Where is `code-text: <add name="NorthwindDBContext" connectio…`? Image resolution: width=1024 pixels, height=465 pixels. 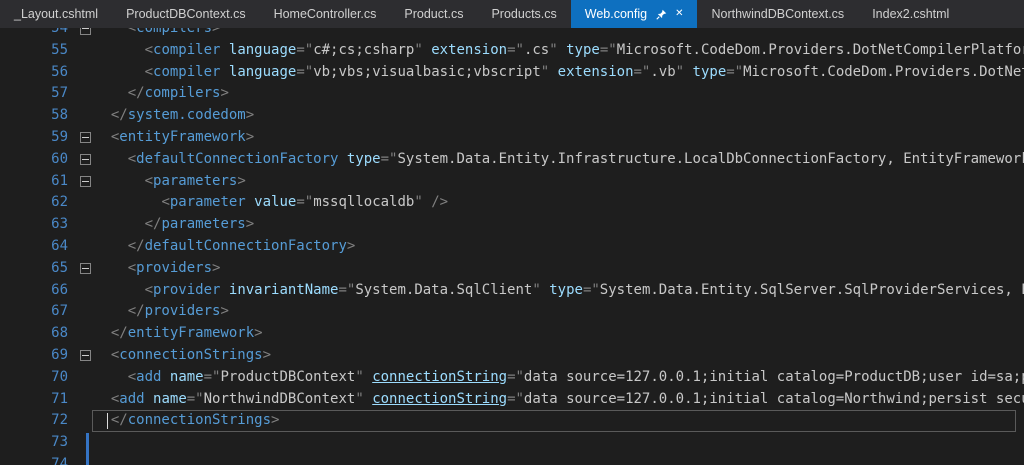 code-text: <add name="NorthwindDBContext" connectio… is located at coordinates (567, 398).